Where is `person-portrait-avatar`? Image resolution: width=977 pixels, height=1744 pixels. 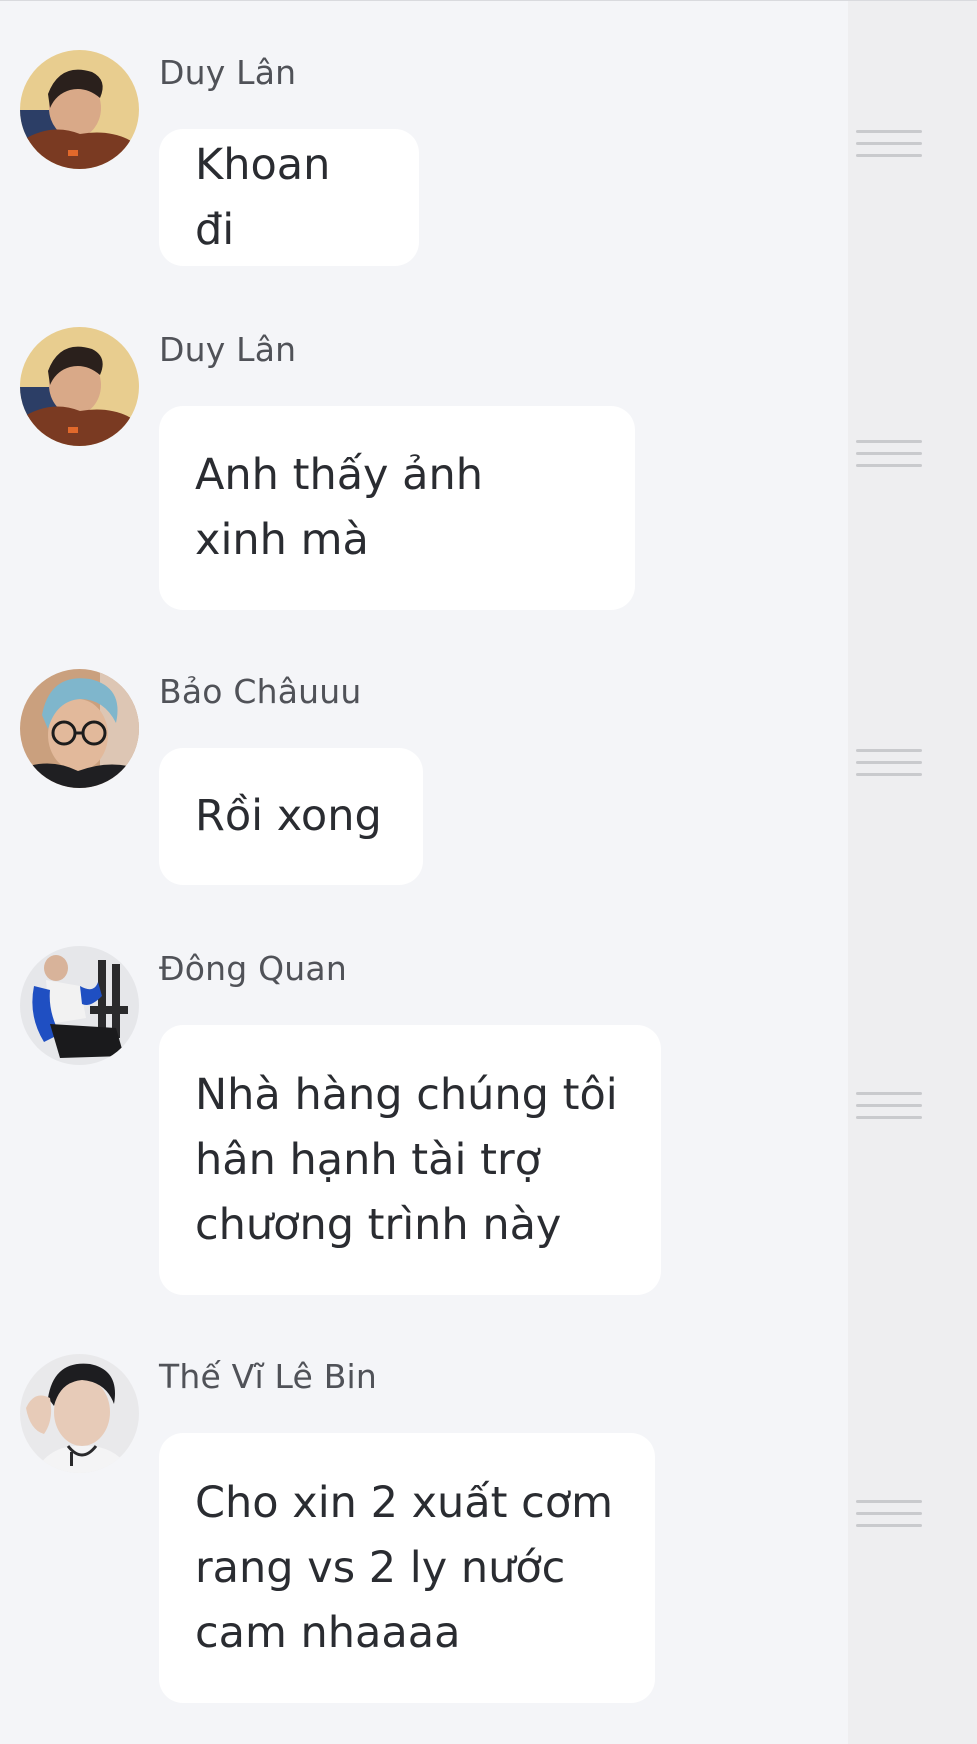 person-portrait-avatar is located at coordinates (79, 1413).